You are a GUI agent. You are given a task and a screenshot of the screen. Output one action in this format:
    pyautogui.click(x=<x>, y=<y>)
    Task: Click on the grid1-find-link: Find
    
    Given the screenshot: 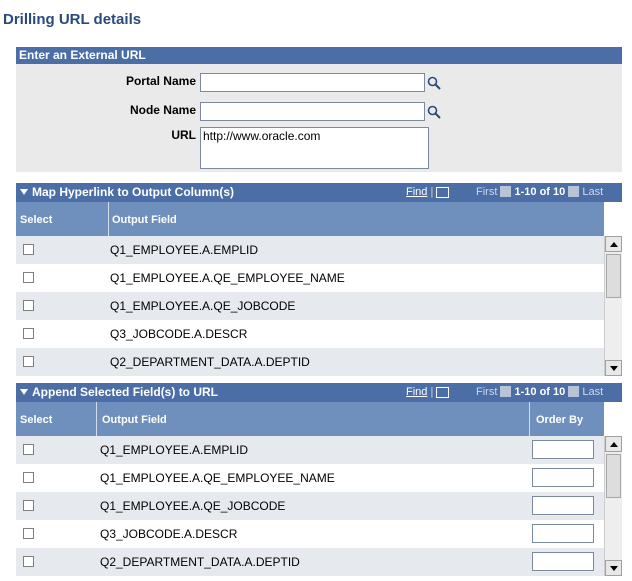 What is the action you would take?
    pyautogui.click(x=416, y=192)
    